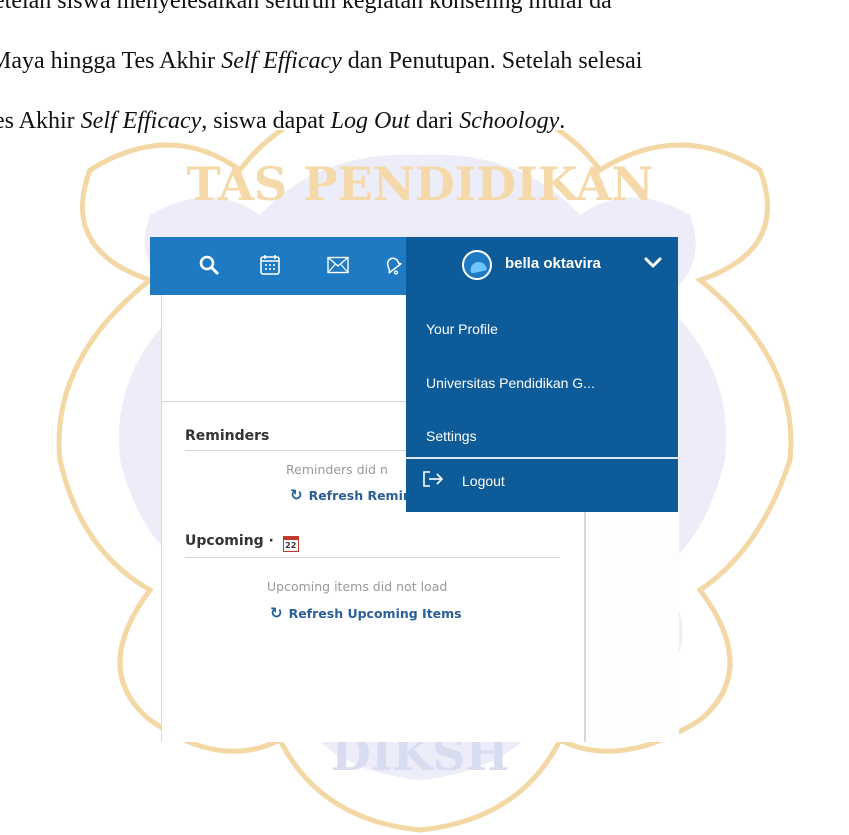  Describe the element at coordinates (462, 329) in the screenshot. I see `menu-item-your-profile: Your Profile` at that location.